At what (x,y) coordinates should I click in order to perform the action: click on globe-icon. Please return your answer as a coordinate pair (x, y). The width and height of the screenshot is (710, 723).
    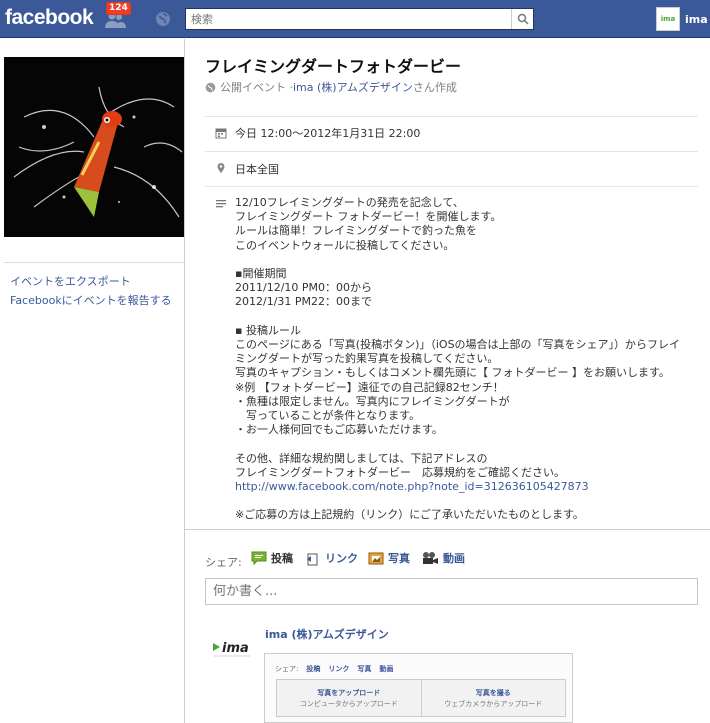
    Looking at the image, I should click on (163, 19).